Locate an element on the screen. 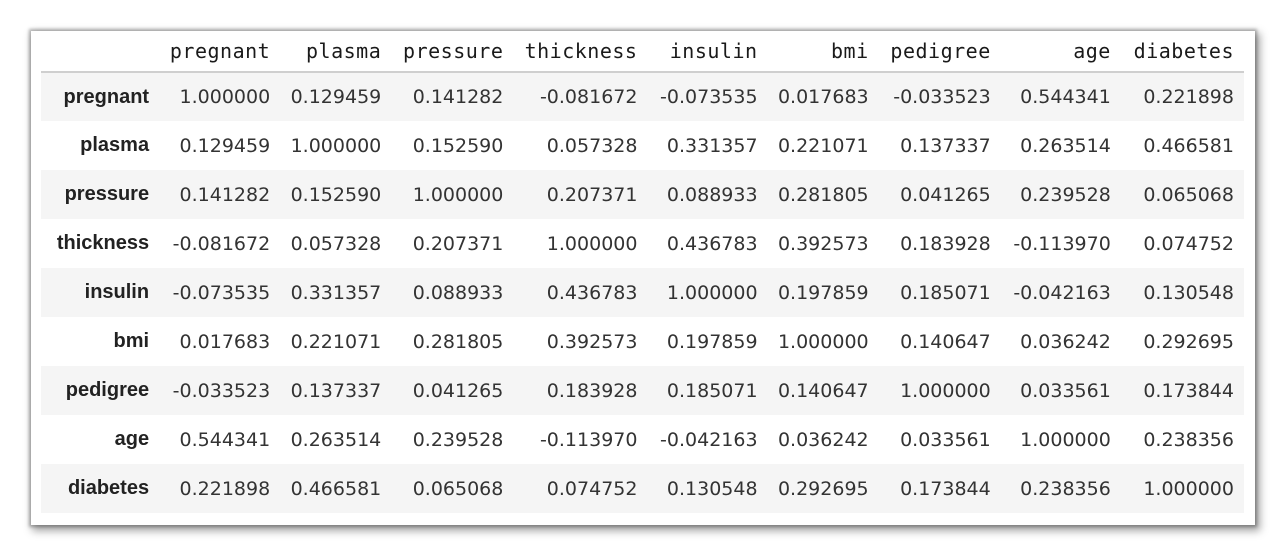 This screenshot has height=558, width=1288. column-header: pedigree is located at coordinates (939, 52).